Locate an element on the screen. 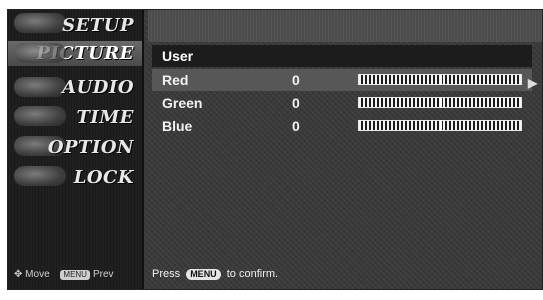 This screenshot has height=300, width=543. right-arrow-icon: ▶ is located at coordinates (533, 83).